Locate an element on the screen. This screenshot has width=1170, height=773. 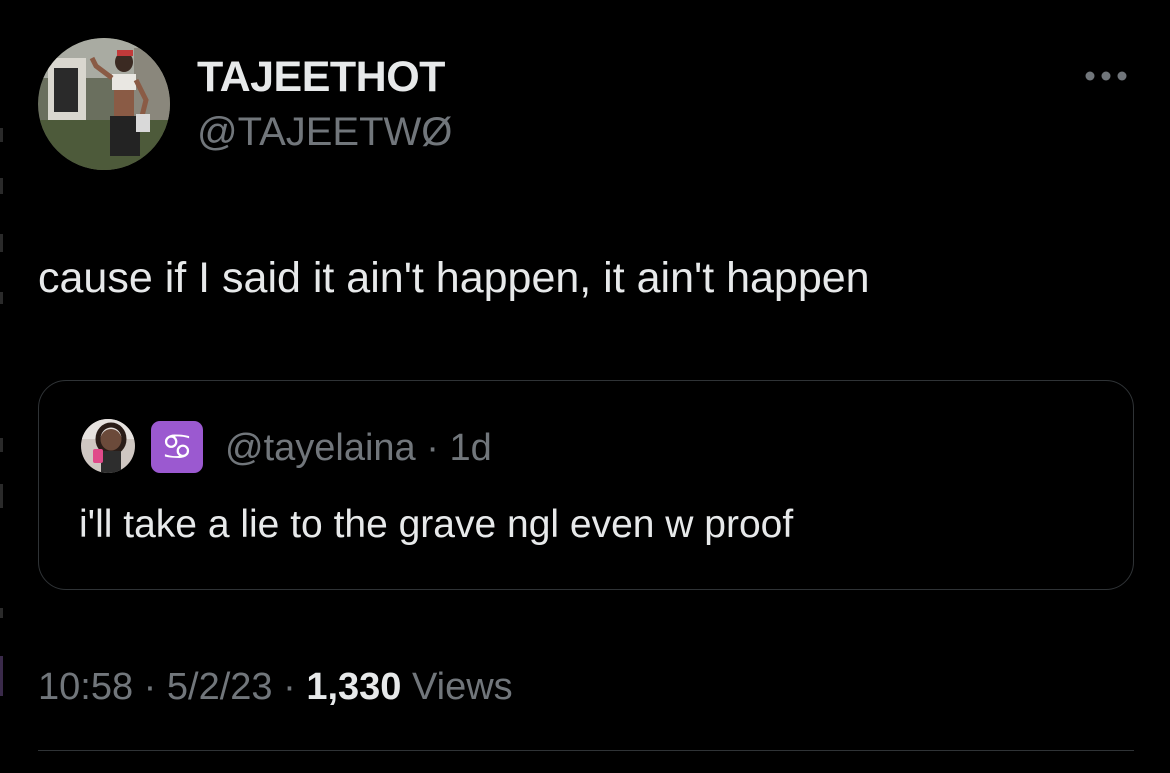
quoted-author-avatar is located at coordinates (108, 446).